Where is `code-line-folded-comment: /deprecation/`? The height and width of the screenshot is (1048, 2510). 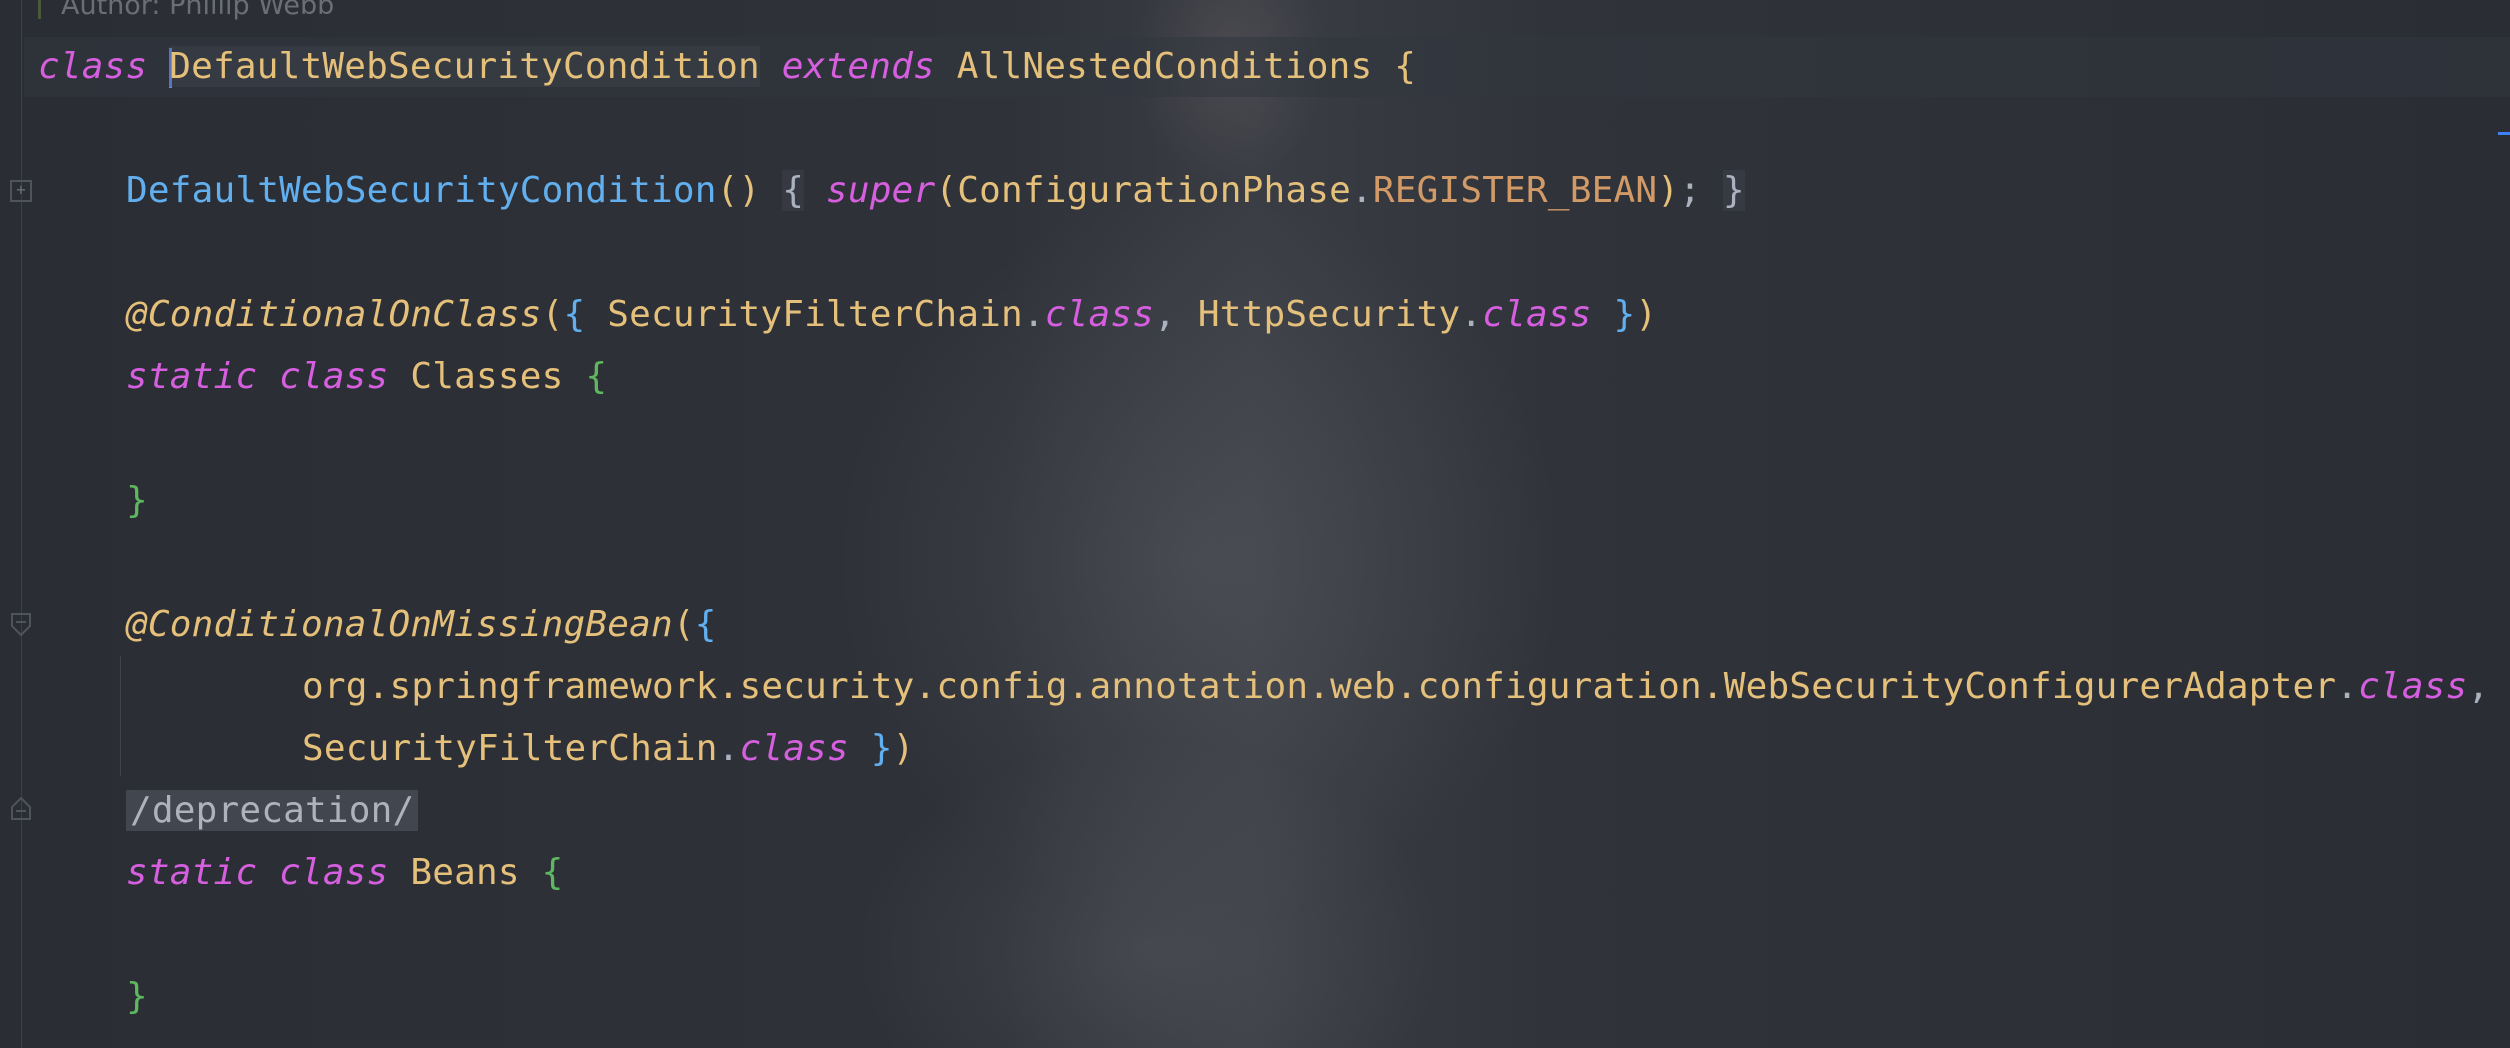
code-line-folded-comment: /deprecation/ is located at coordinates (272, 811).